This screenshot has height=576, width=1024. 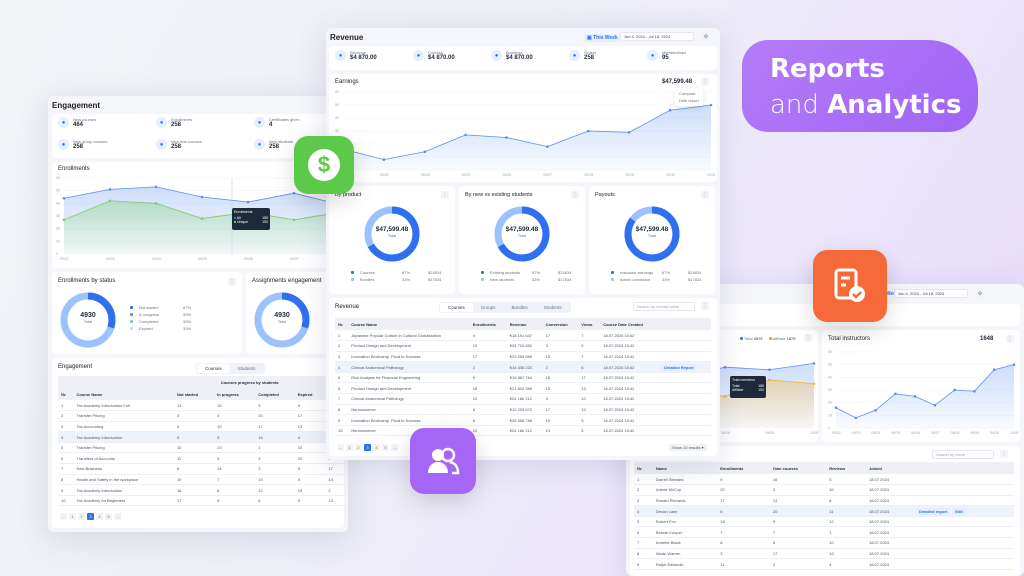 I want to click on table-row: 9 Ralph Edwards 11 2 4 18.07.2024, so click(x=824, y=564).